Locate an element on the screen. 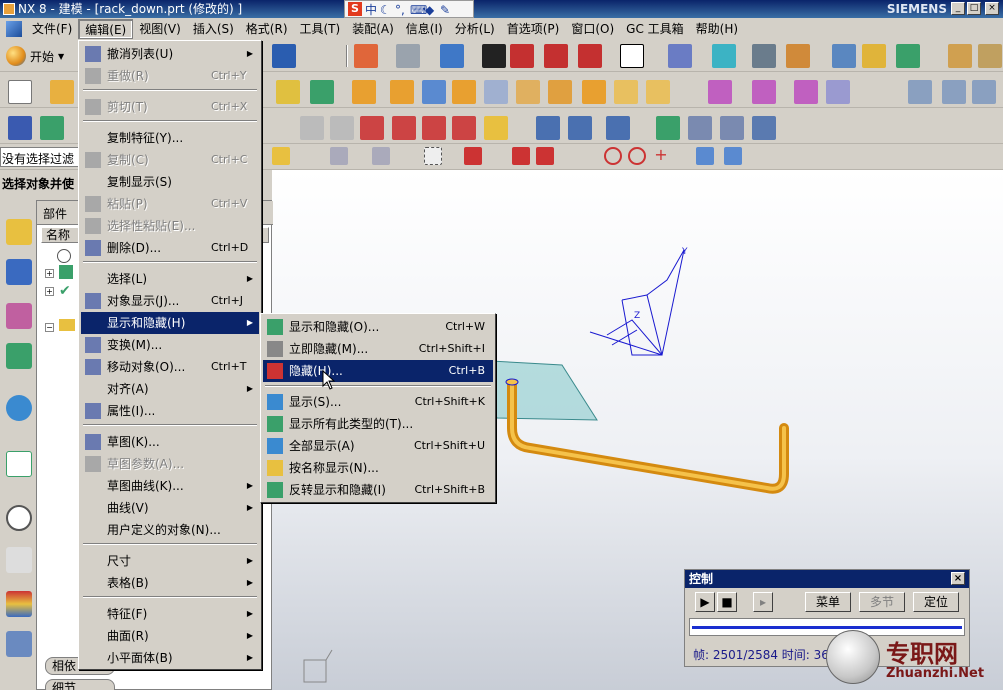 Image resolution: width=1003 pixels, height=690 pixels. lightbulb-icon is located at coordinates (874, 56).